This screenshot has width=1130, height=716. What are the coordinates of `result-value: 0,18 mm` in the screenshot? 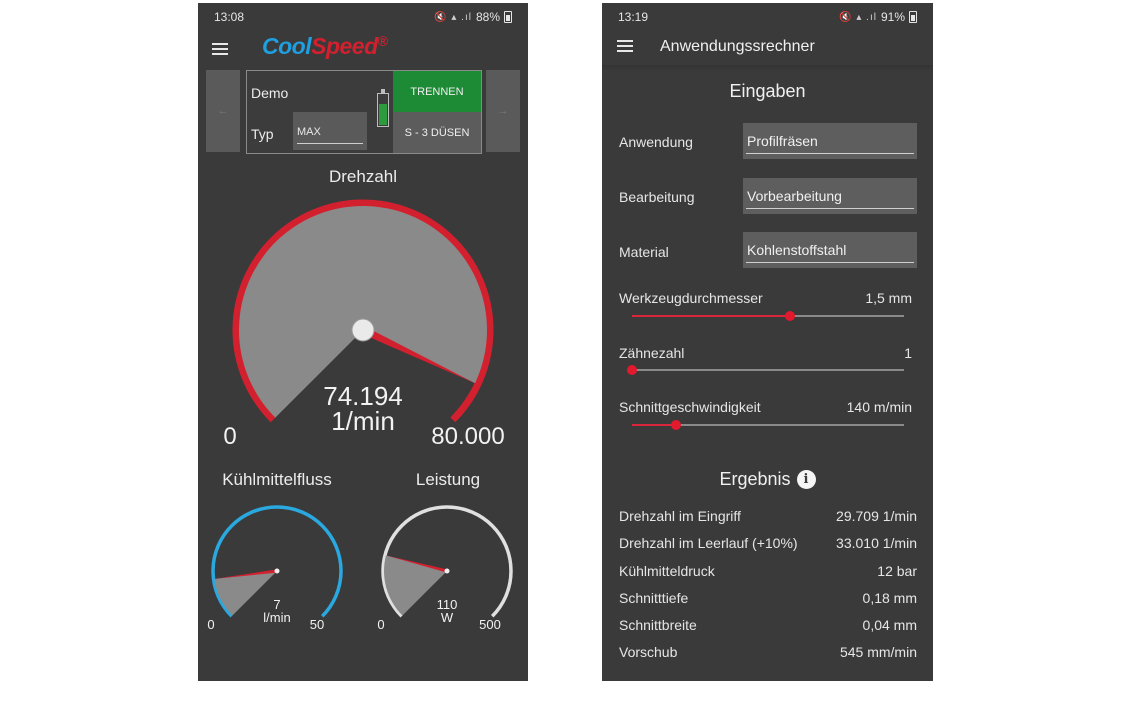 It's located at (889, 598).